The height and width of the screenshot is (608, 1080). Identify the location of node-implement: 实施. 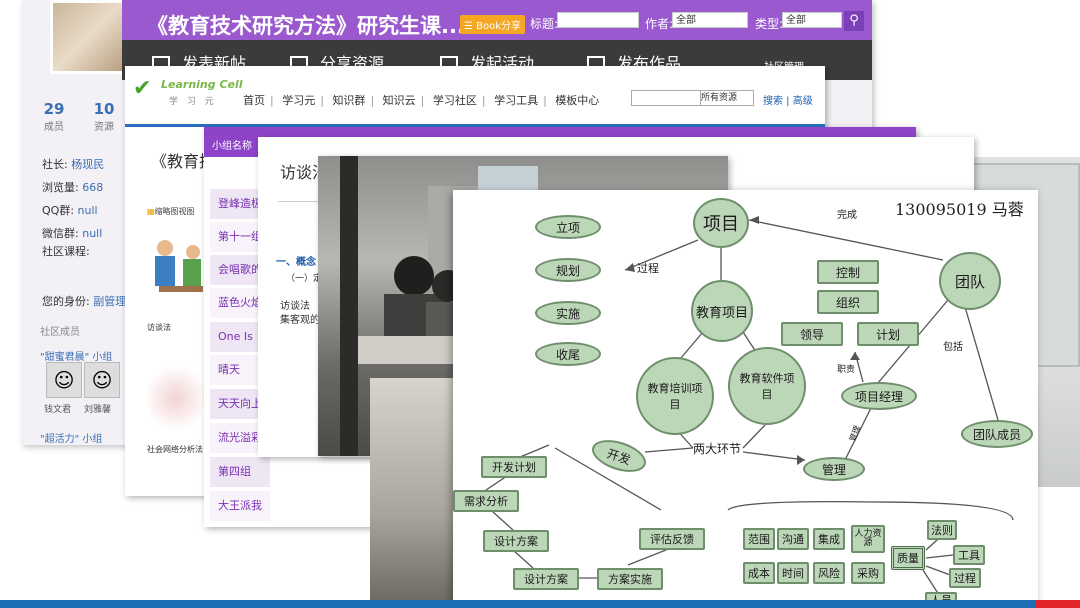
(568, 313).